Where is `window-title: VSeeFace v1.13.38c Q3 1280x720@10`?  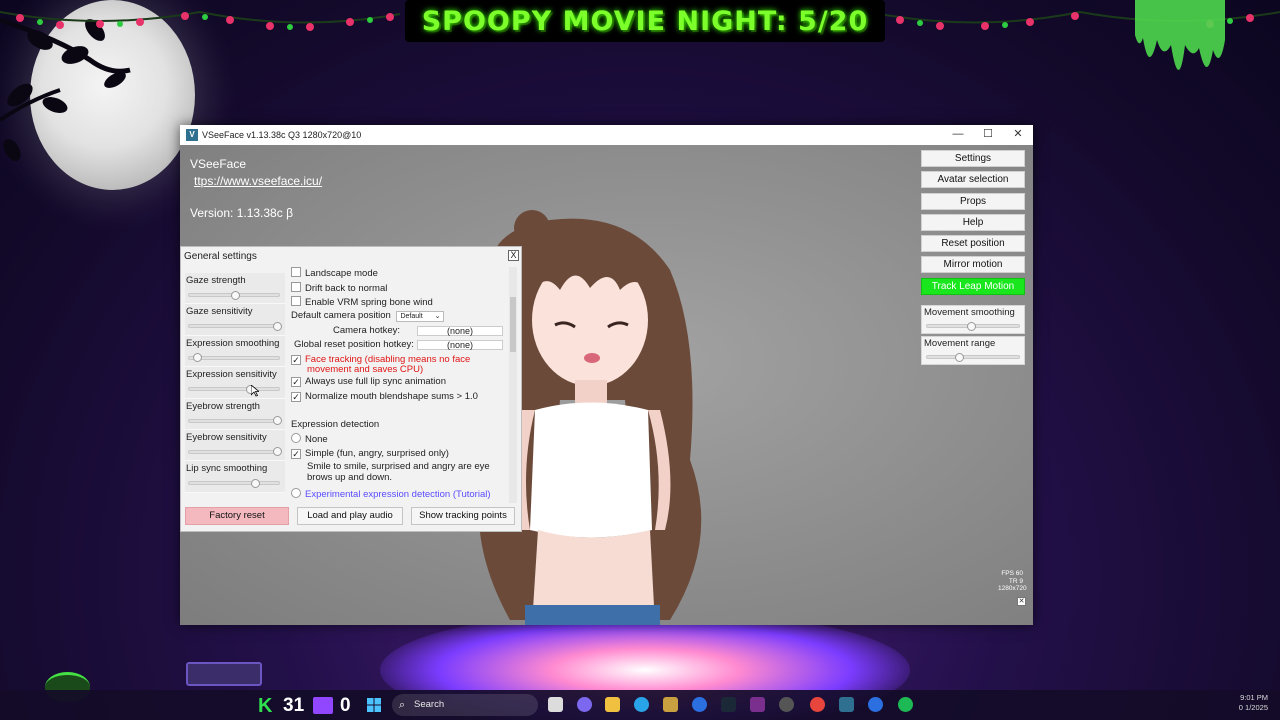
window-title: VSeeFace v1.13.38c Q3 1280x720@10 is located at coordinates (282, 135).